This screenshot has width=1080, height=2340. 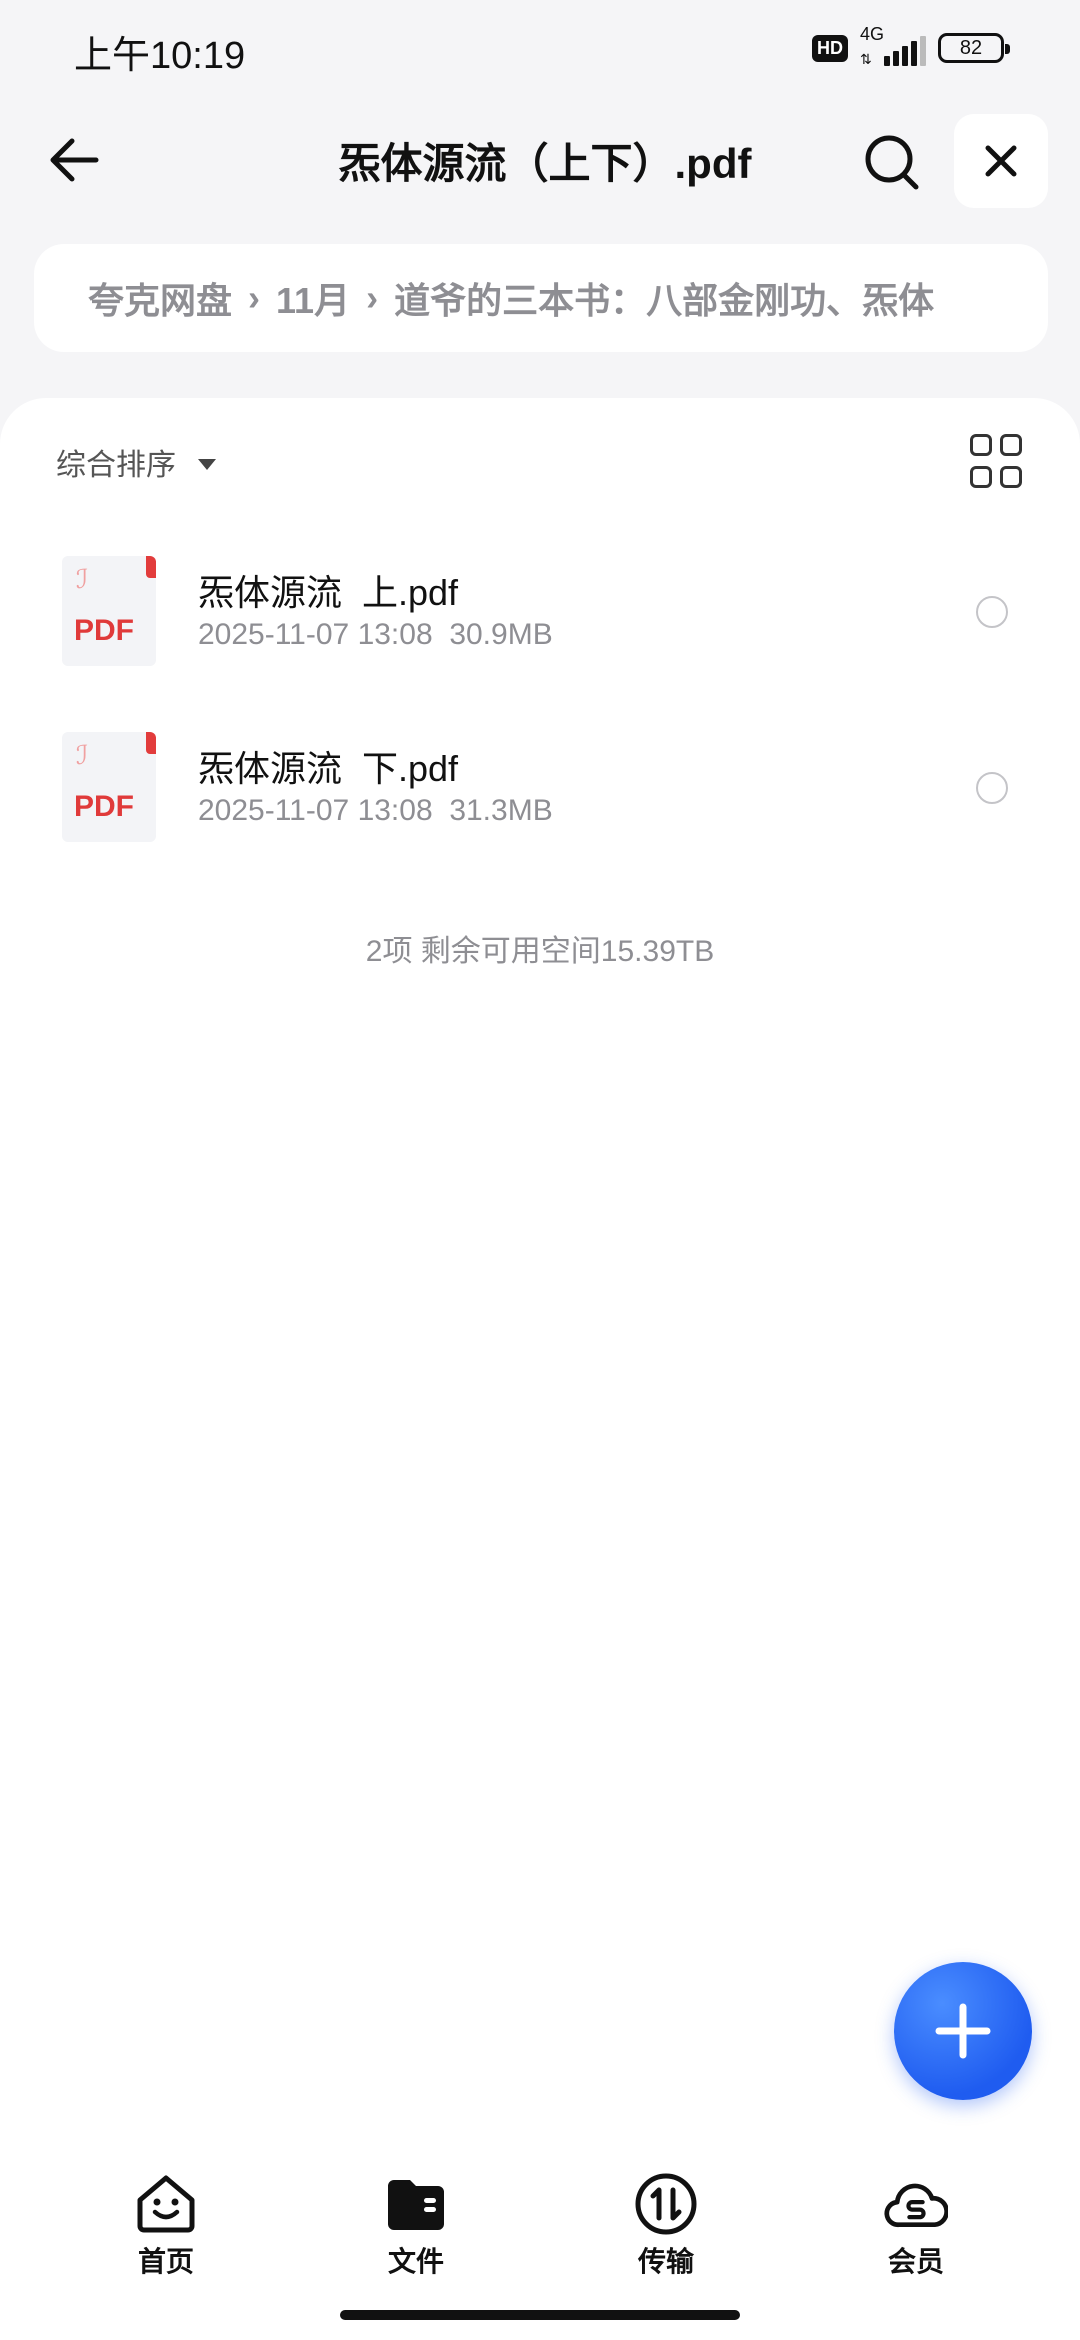 I want to click on file-meta: 2025-11-07 13:08 31.3MB, so click(x=375, y=811).